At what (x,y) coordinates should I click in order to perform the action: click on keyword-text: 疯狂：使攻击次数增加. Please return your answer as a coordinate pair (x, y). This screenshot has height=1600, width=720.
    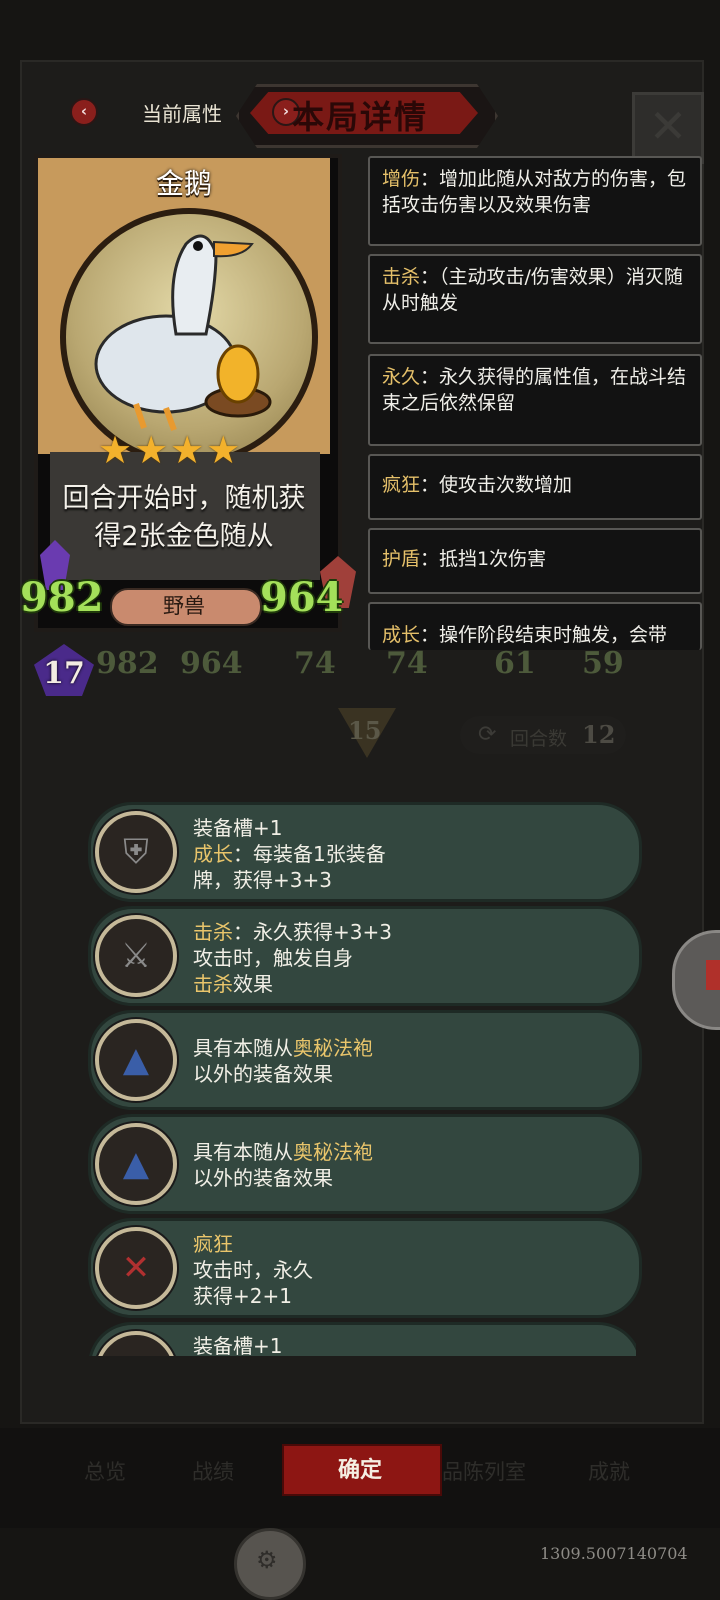
    Looking at the image, I should click on (535, 481).